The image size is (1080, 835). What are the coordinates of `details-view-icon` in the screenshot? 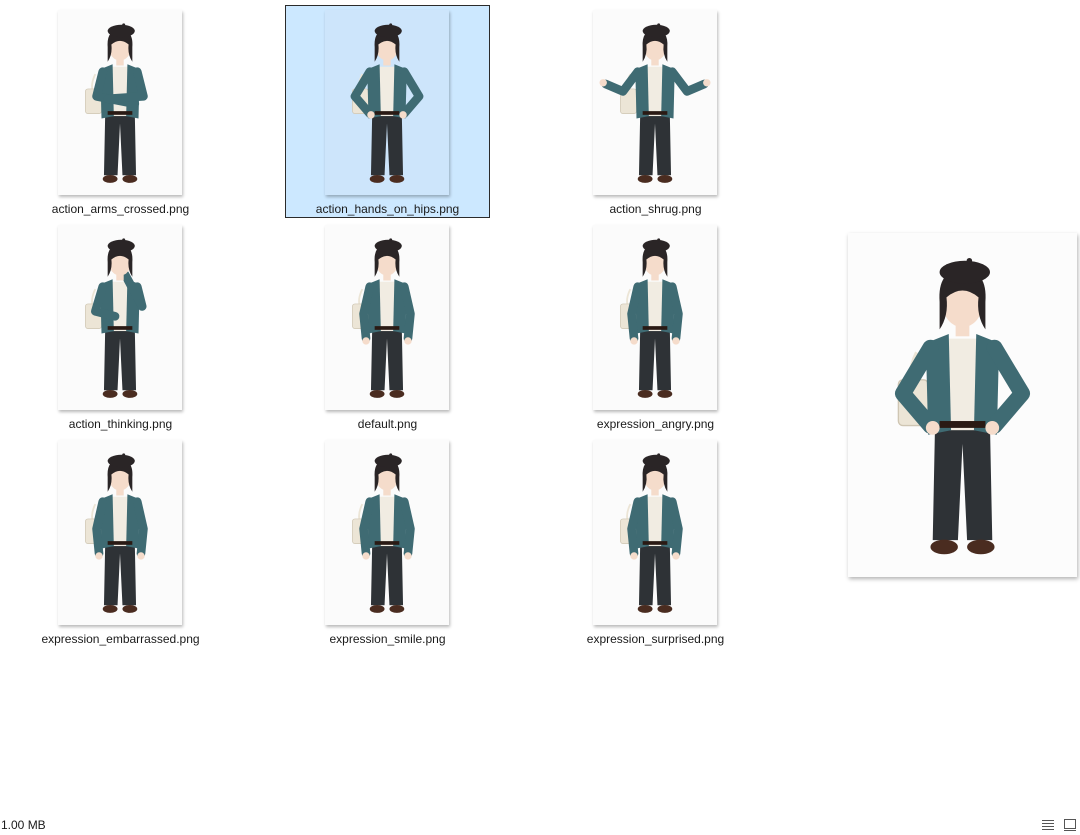 It's located at (1048, 825).